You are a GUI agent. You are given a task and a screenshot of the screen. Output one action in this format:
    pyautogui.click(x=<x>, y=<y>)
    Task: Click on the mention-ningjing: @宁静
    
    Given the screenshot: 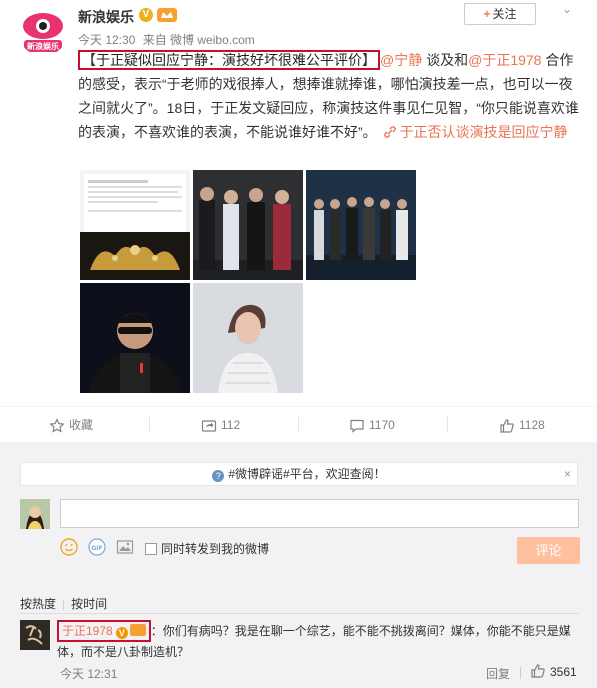 What is the action you would take?
    pyautogui.click(x=401, y=60)
    